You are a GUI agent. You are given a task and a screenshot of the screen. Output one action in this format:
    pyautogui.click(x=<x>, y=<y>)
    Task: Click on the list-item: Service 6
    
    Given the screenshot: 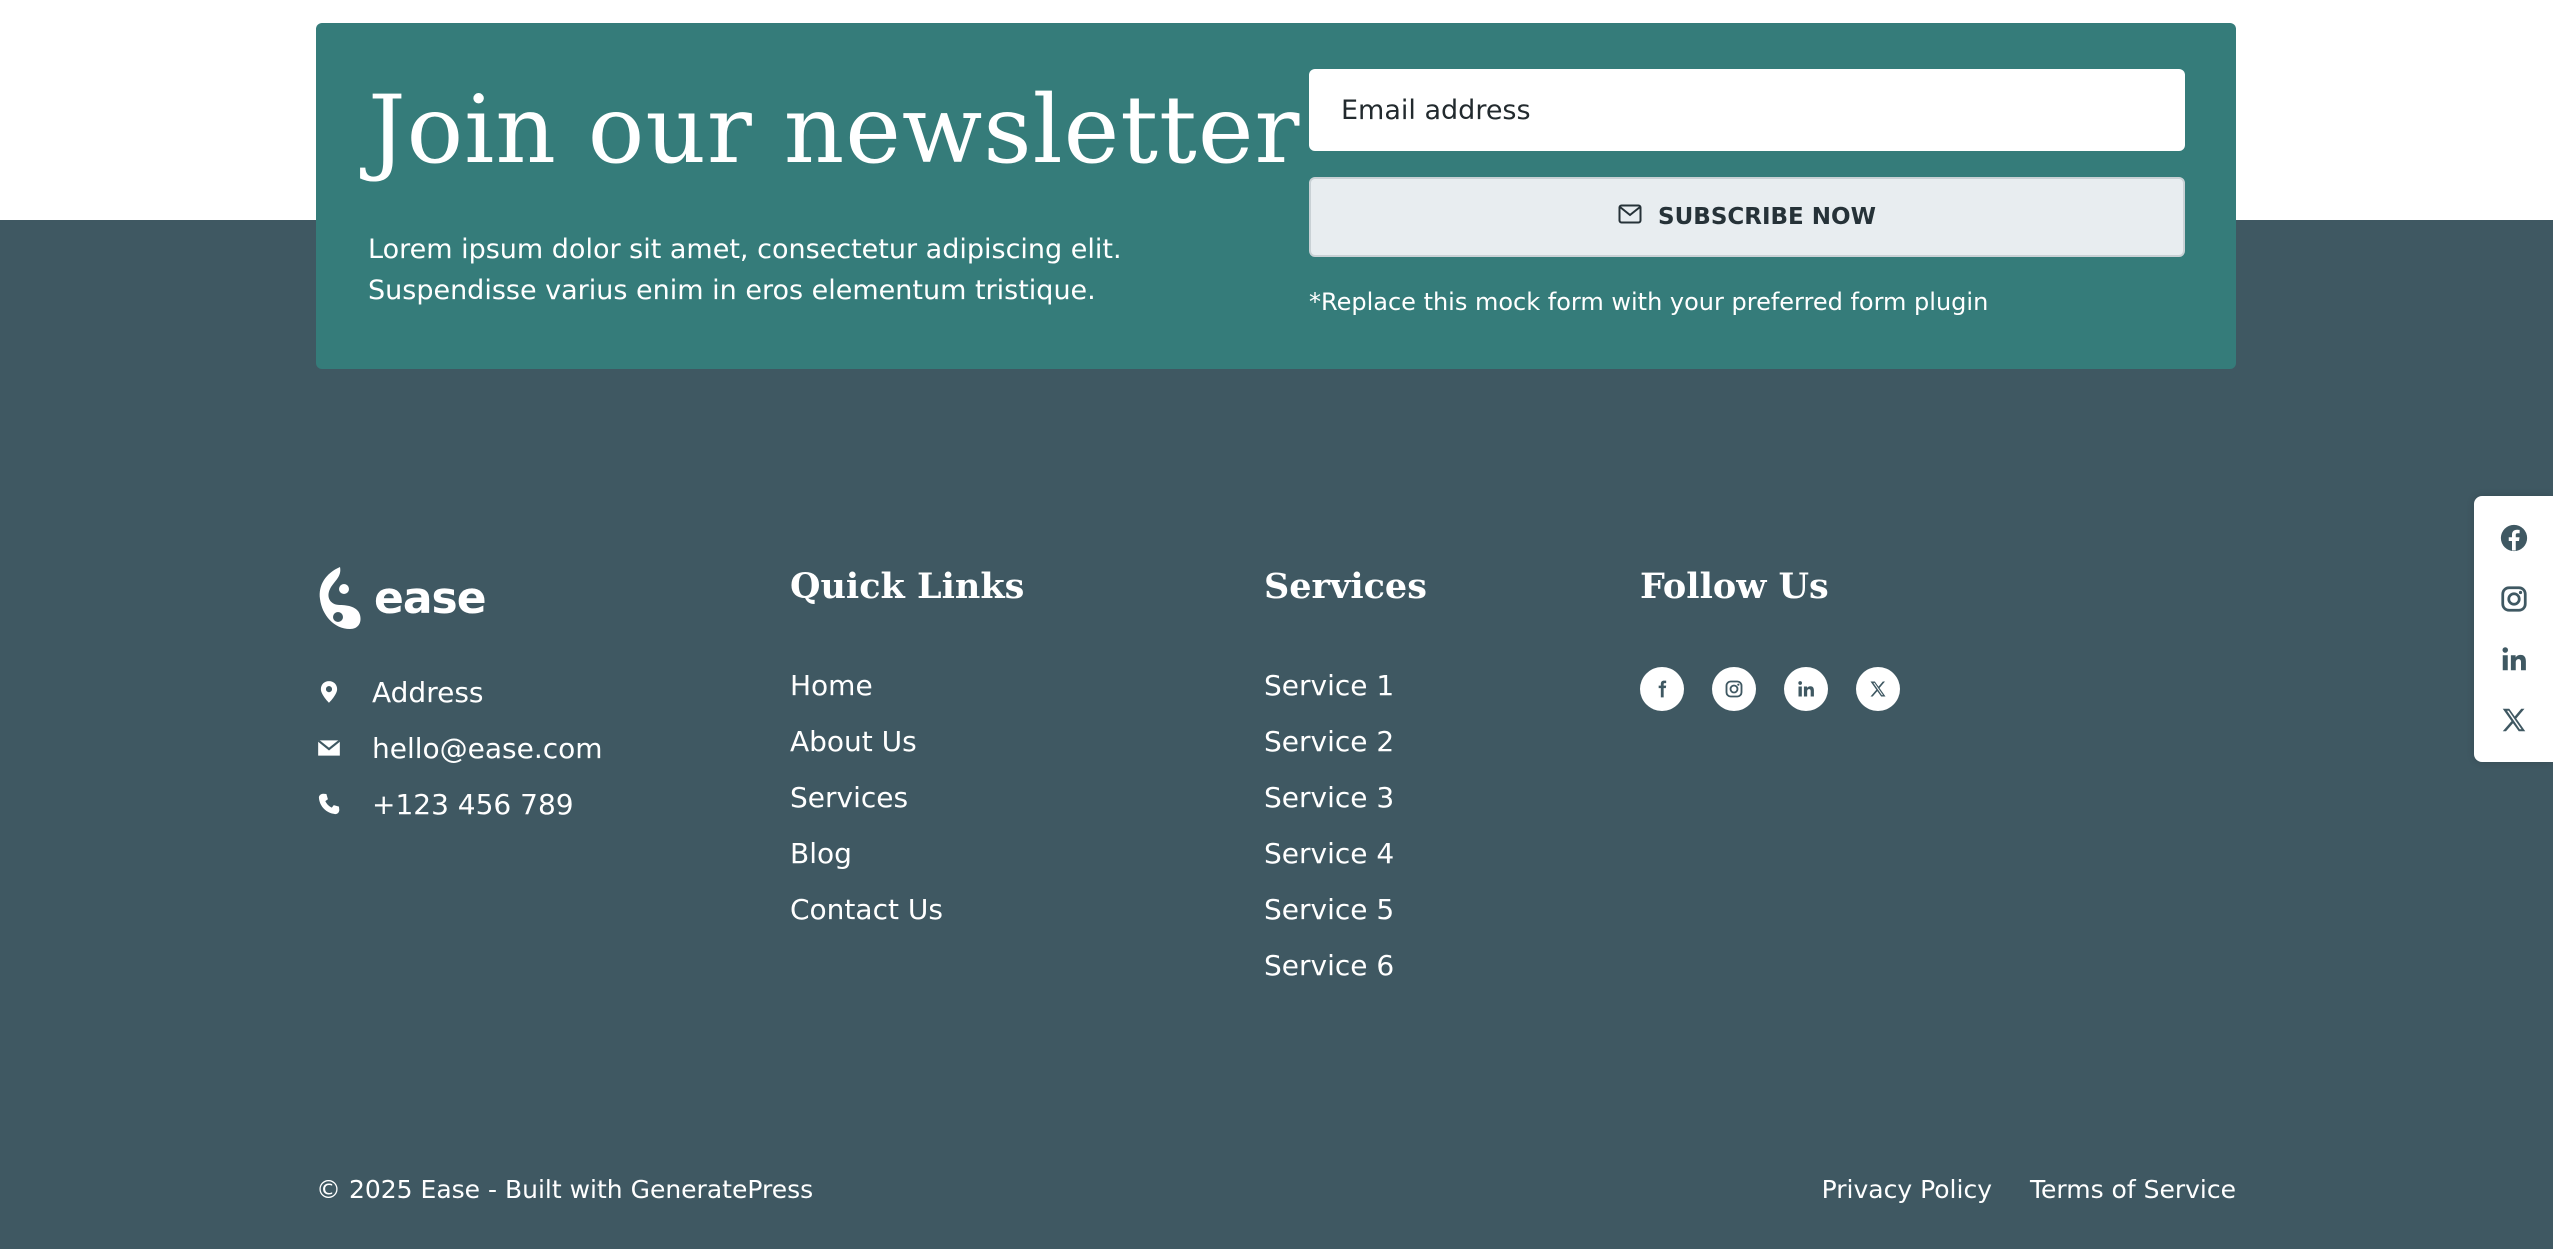 What is the action you would take?
    pyautogui.click(x=1329, y=972)
    